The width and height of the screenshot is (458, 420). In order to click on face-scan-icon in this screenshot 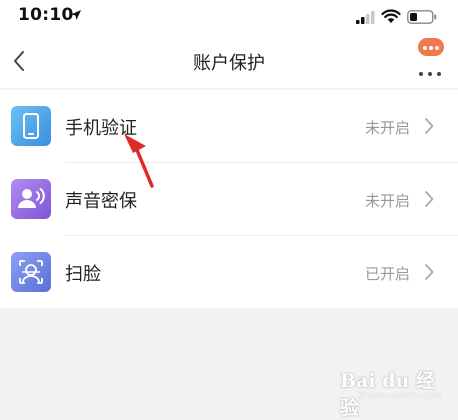, I will do `click(31, 272)`.